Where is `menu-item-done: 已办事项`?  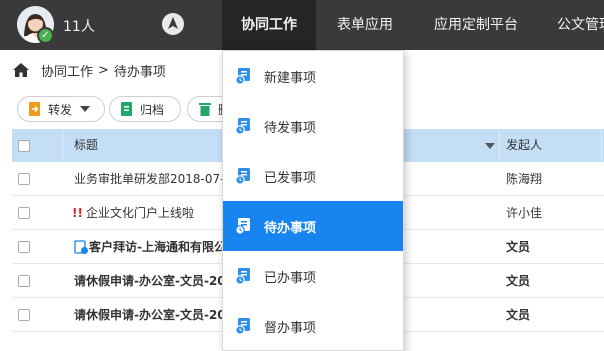 menu-item-done: 已办事项 is located at coordinates (313, 276).